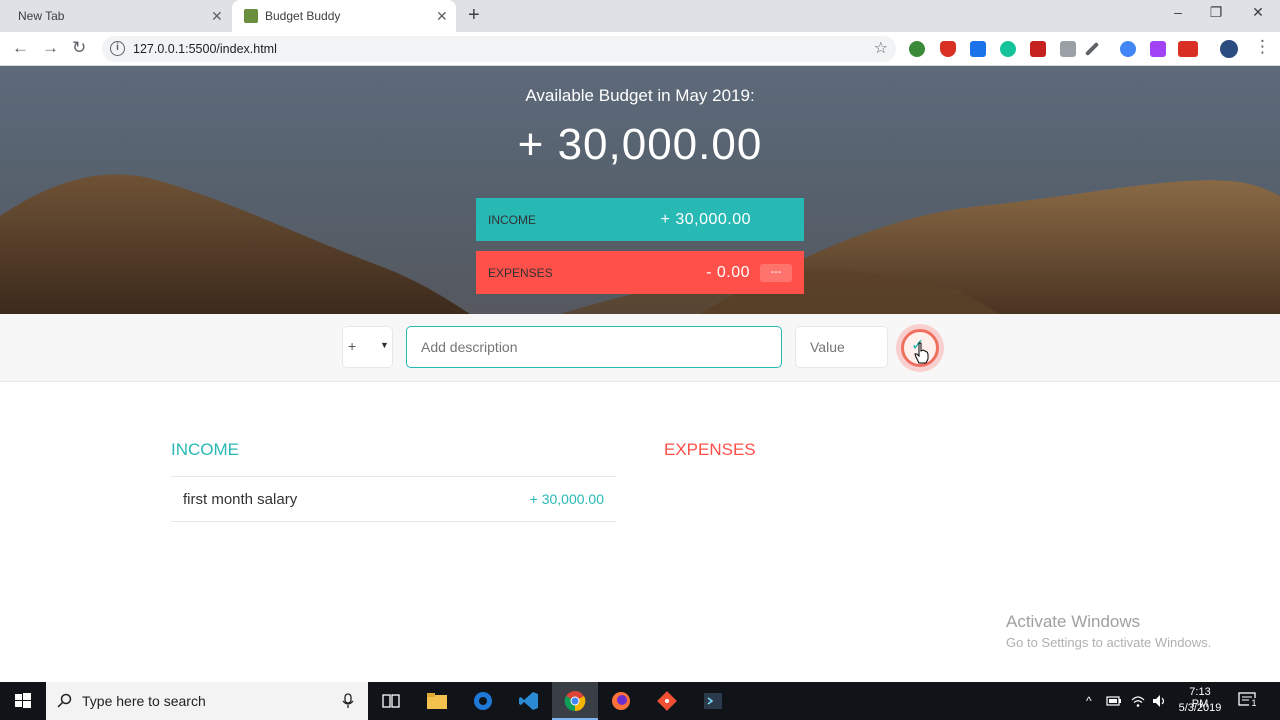 This screenshot has width=1280, height=720. I want to click on browser-toolbar: ← → ↻ i 127.0.0.1:5500/index.html ☆ ⋮, so click(640, 49).